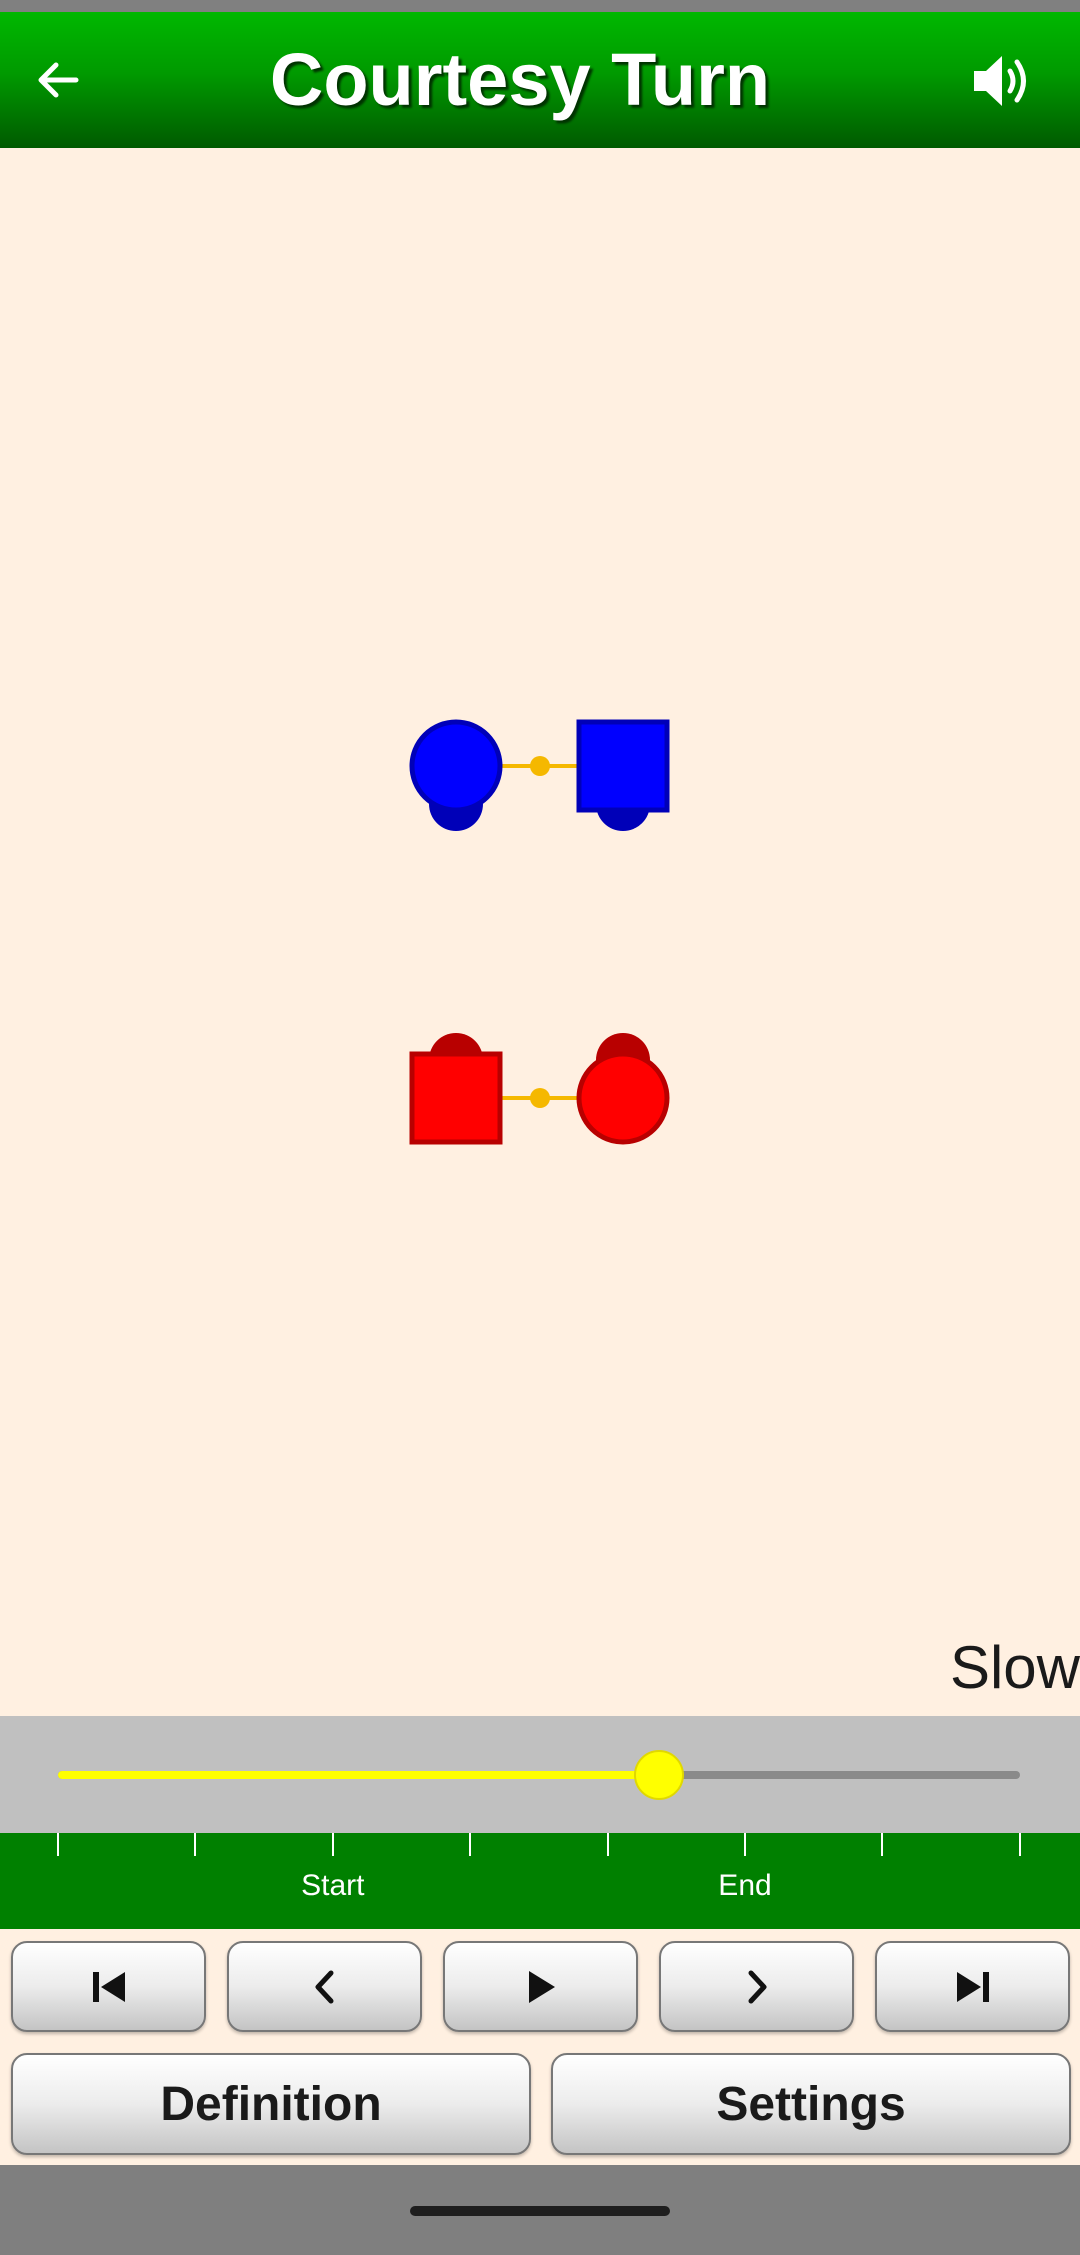  What do you see at coordinates (659, 1775) in the screenshot?
I see `slider-thumb` at bounding box center [659, 1775].